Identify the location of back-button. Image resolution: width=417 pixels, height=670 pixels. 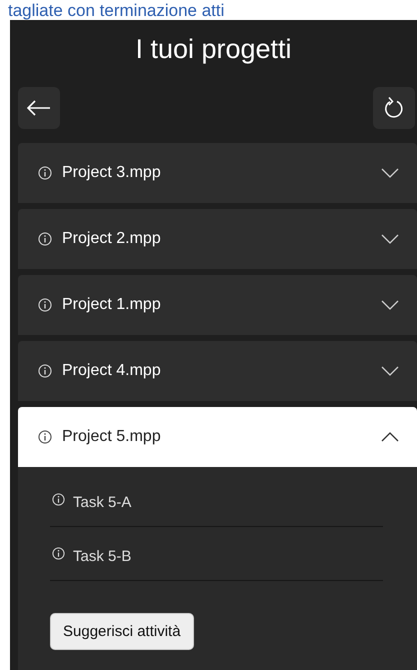
(39, 108).